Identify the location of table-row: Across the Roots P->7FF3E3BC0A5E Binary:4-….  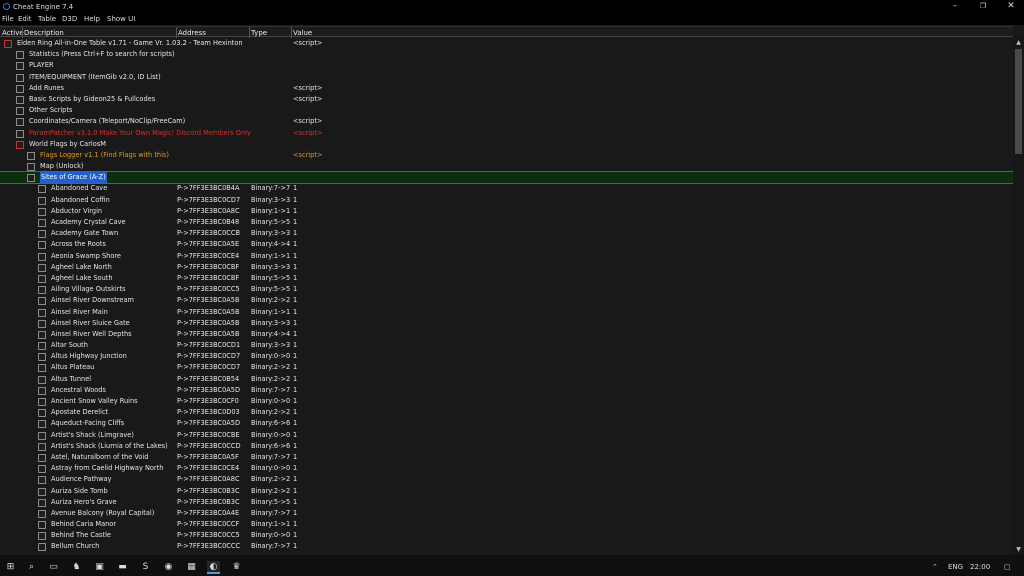
(506, 244).